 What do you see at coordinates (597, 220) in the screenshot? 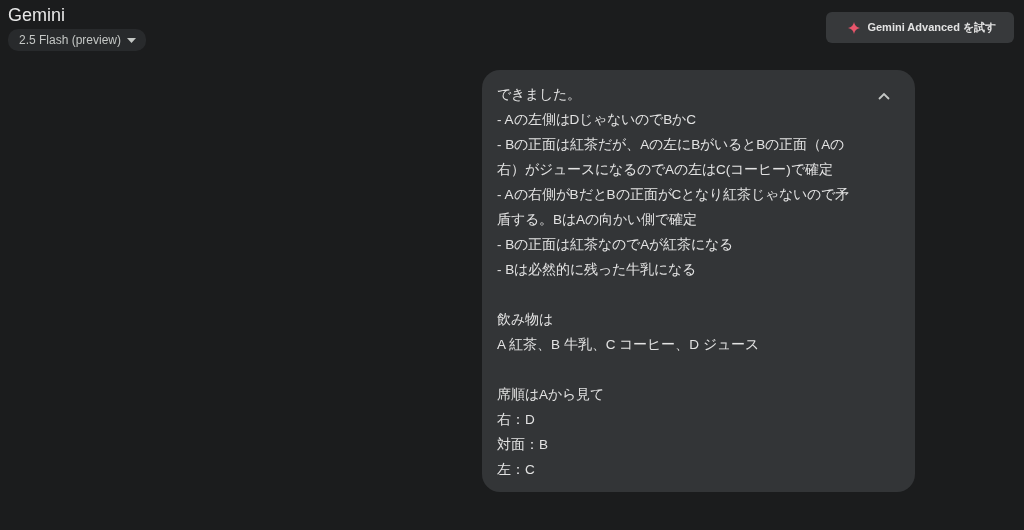
I see `message-line: 盾する。BはAの向かい側で確定` at bounding box center [597, 220].